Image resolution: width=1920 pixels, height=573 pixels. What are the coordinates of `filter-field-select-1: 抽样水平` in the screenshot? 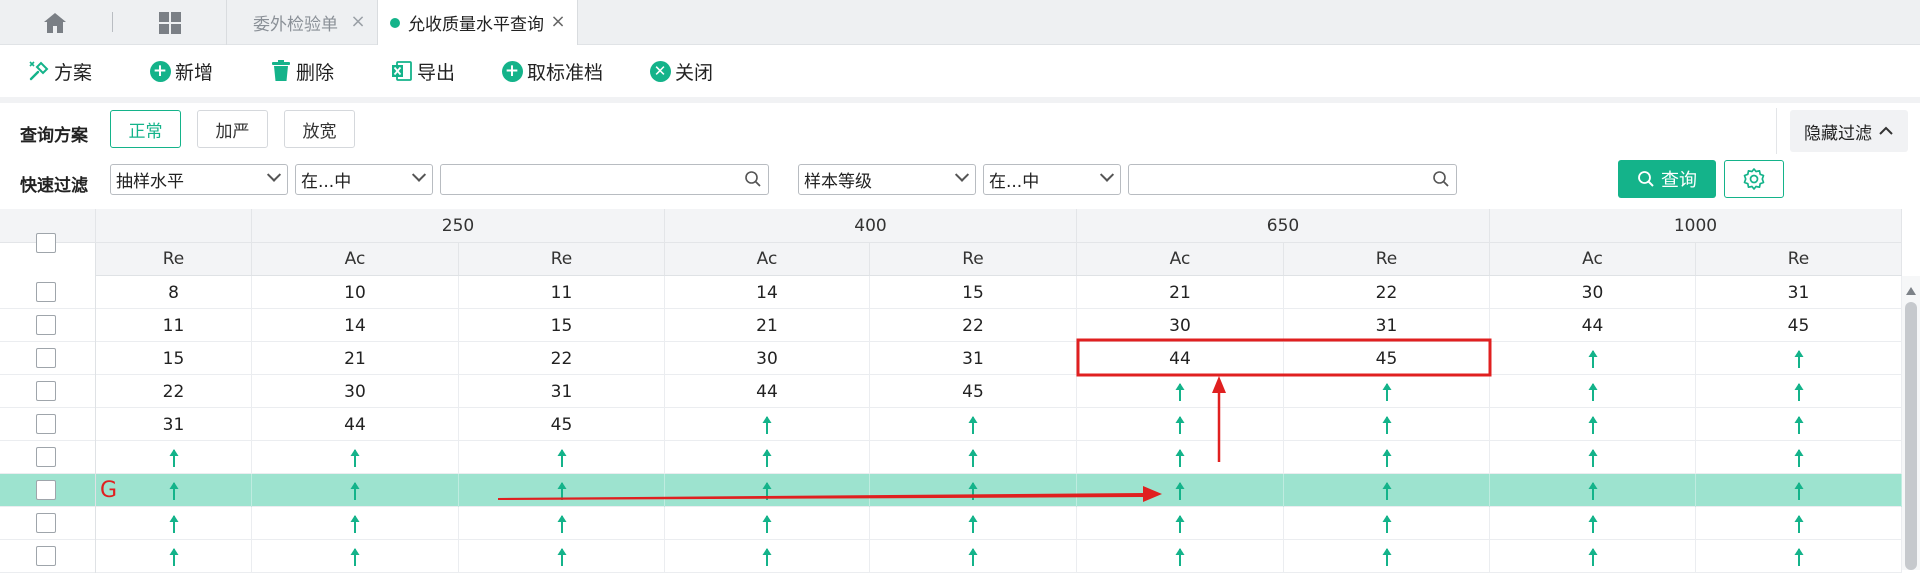 It's located at (199, 179).